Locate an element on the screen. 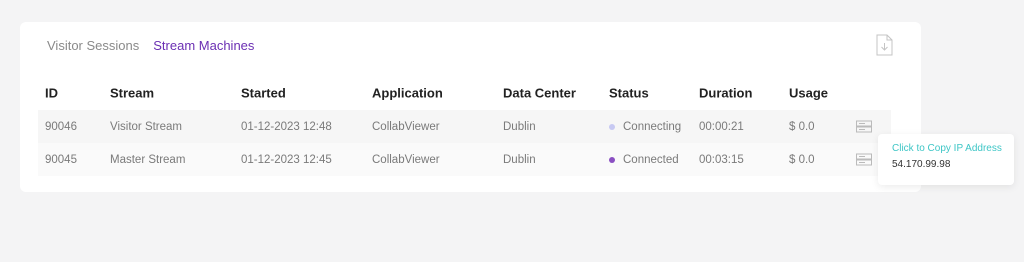  download-icon is located at coordinates (884, 45).